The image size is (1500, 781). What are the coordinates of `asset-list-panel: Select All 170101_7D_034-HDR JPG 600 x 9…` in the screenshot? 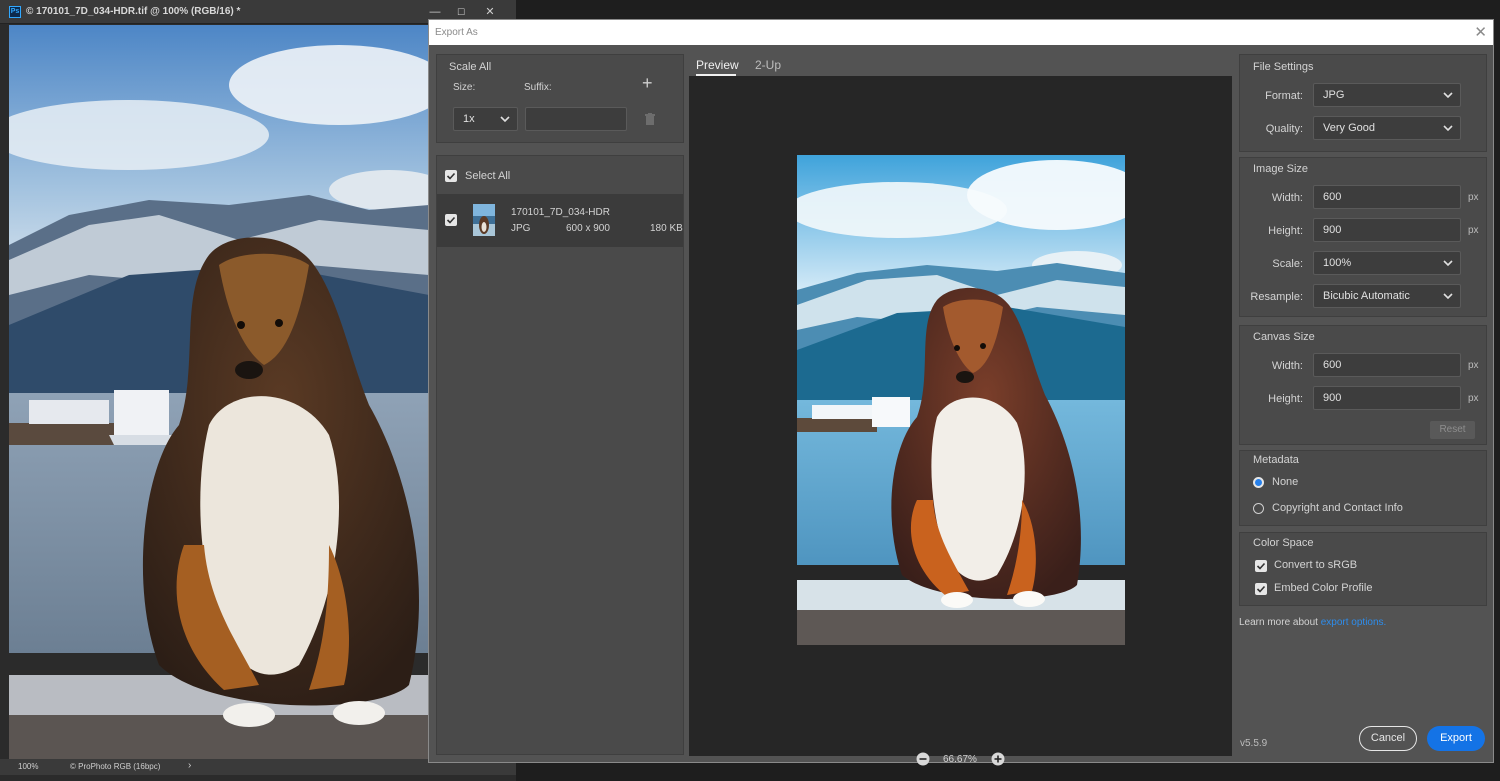 It's located at (560, 455).